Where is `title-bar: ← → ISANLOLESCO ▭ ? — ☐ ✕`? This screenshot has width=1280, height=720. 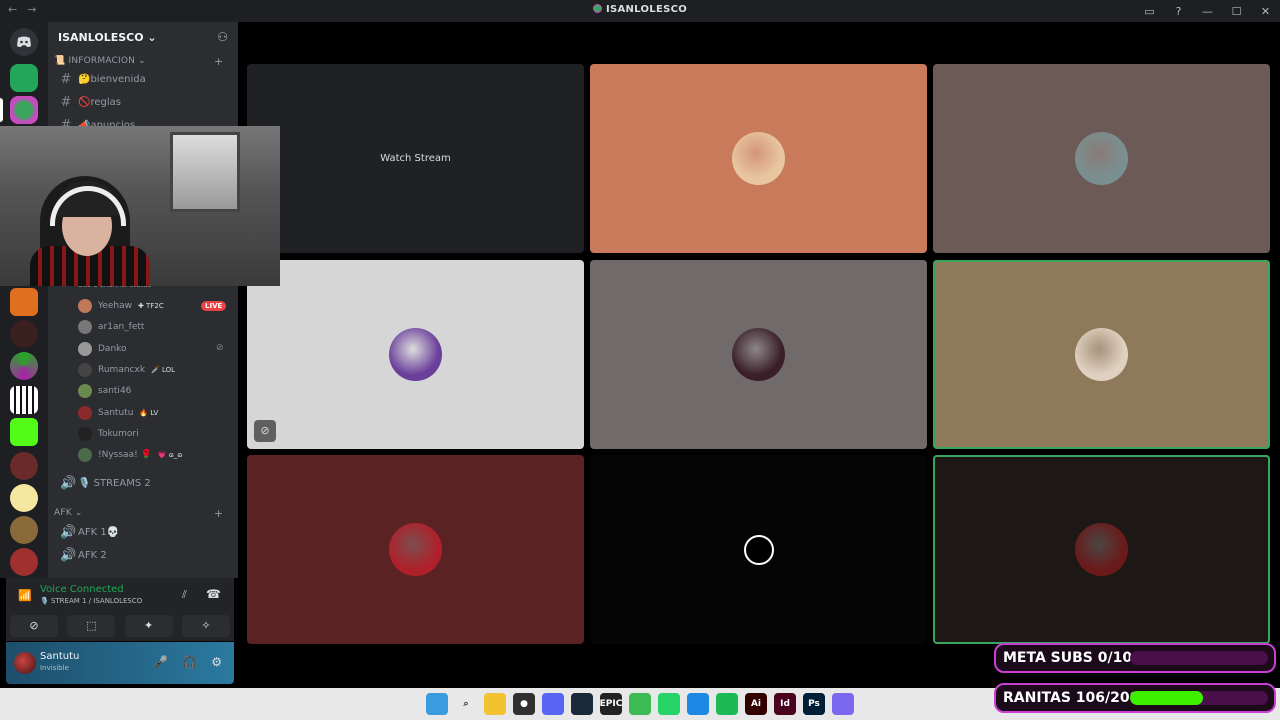 title-bar: ← → ISANLOLESCO ▭ ? — ☐ ✕ is located at coordinates (640, 11).